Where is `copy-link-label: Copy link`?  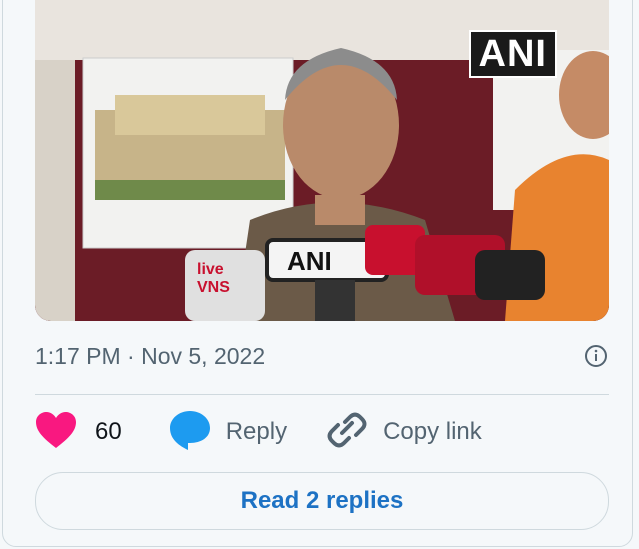 copy-link-label: Copy link is located at coordinates (432, 431).